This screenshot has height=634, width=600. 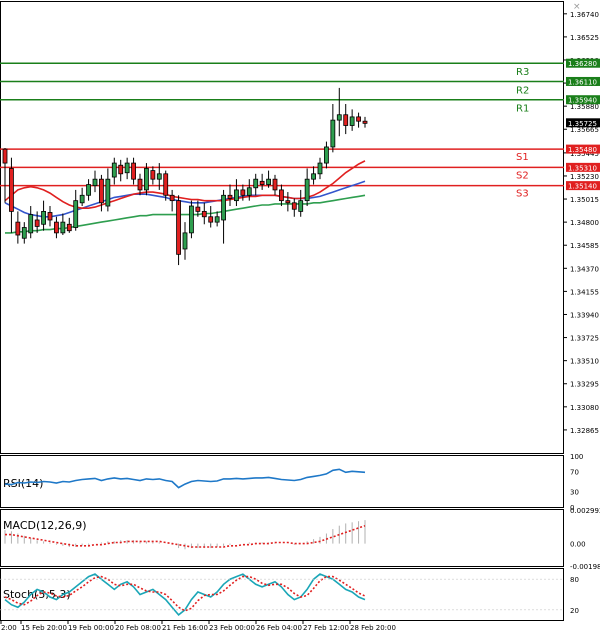 What do you see at coordinates (584, 431) in the screenshot?
I see `y-tick-label: 1.32865` at bounding box center [584, 431].